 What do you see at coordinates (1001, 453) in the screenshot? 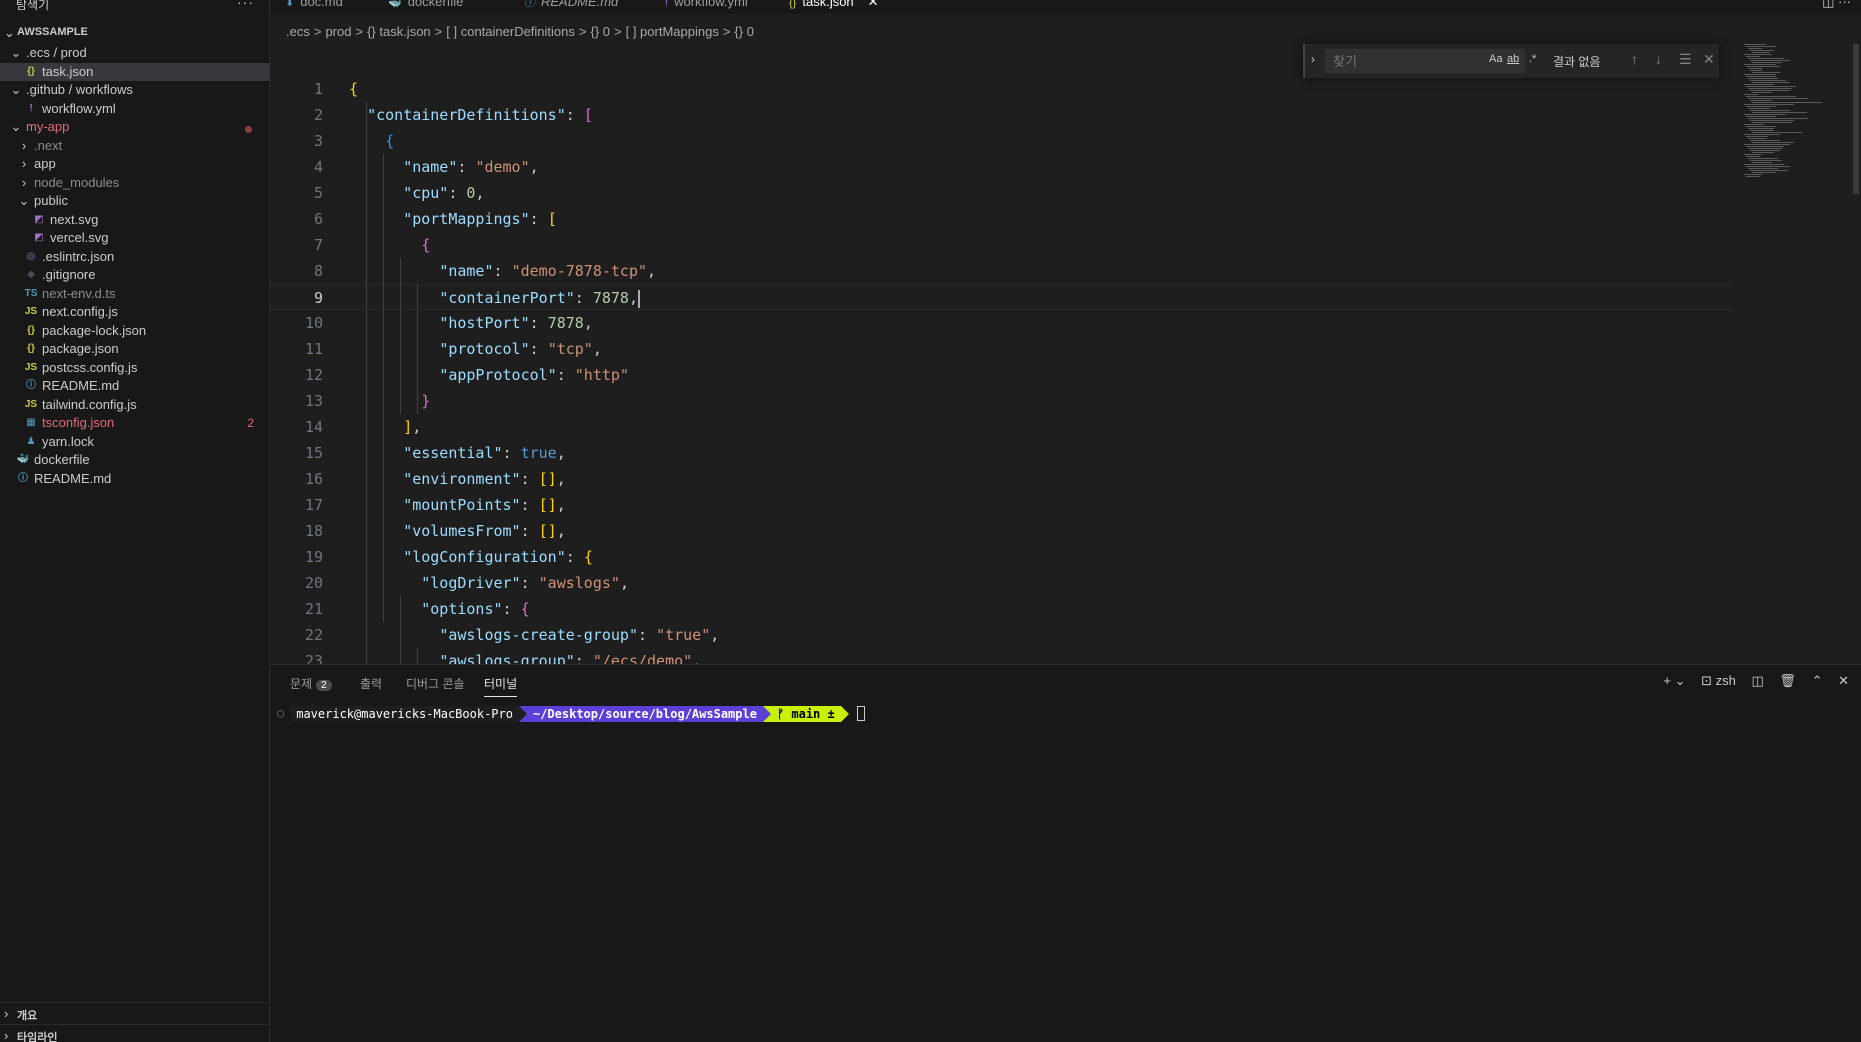
I see `code-line: 15 "essential": true,` at bounding box center [1001, 453].